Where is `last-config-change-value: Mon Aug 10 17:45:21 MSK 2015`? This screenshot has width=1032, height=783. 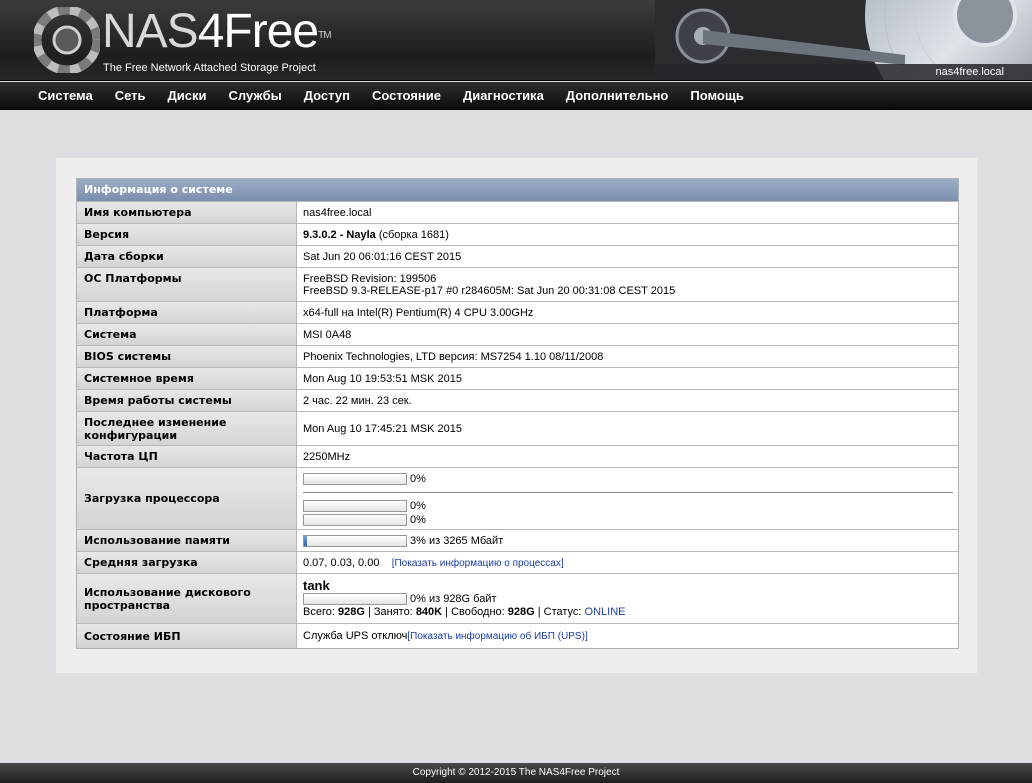 last-config-change-value: Mon Aug 10 17:45:21 MSK 2015 is located at coordinates (383, 428).